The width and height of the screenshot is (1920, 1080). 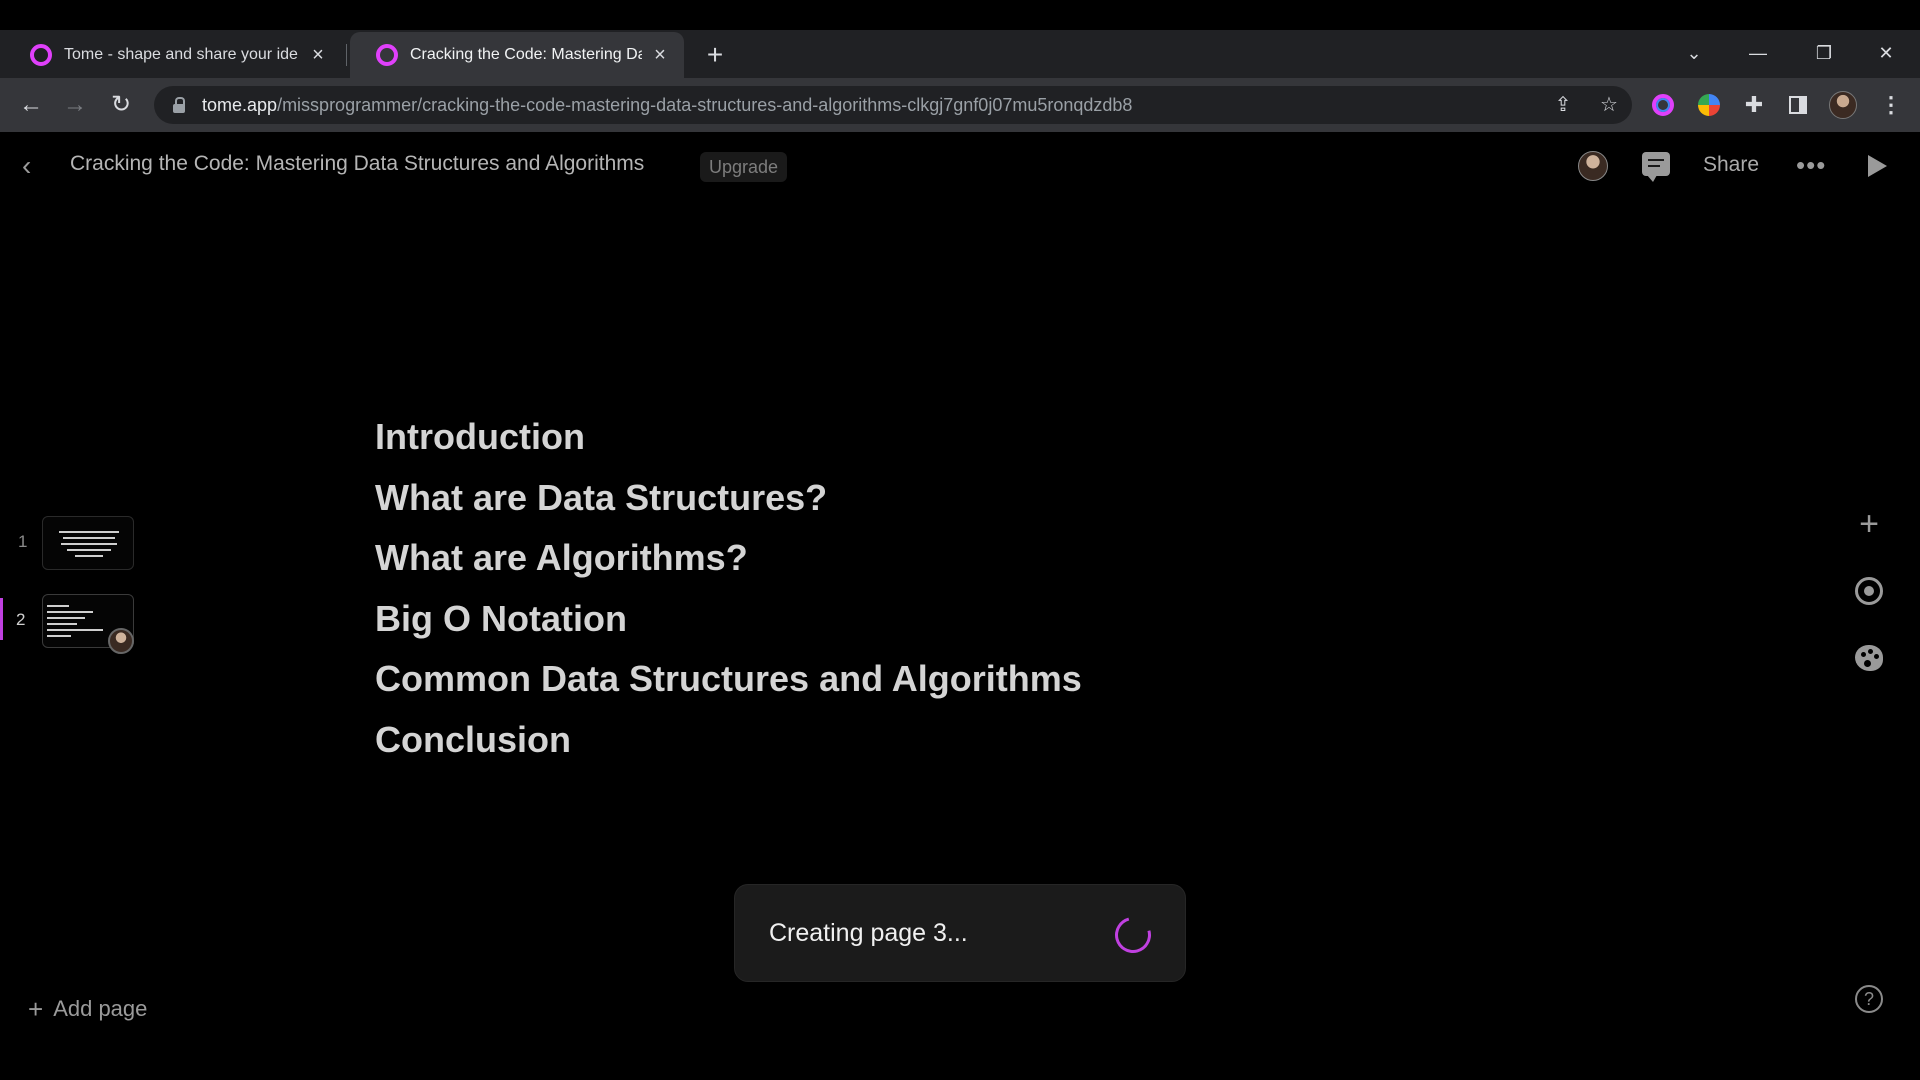 I want to click on browser-tab-tome-home: Tome - shape and share your ide ×, so click(x=173, y=55).